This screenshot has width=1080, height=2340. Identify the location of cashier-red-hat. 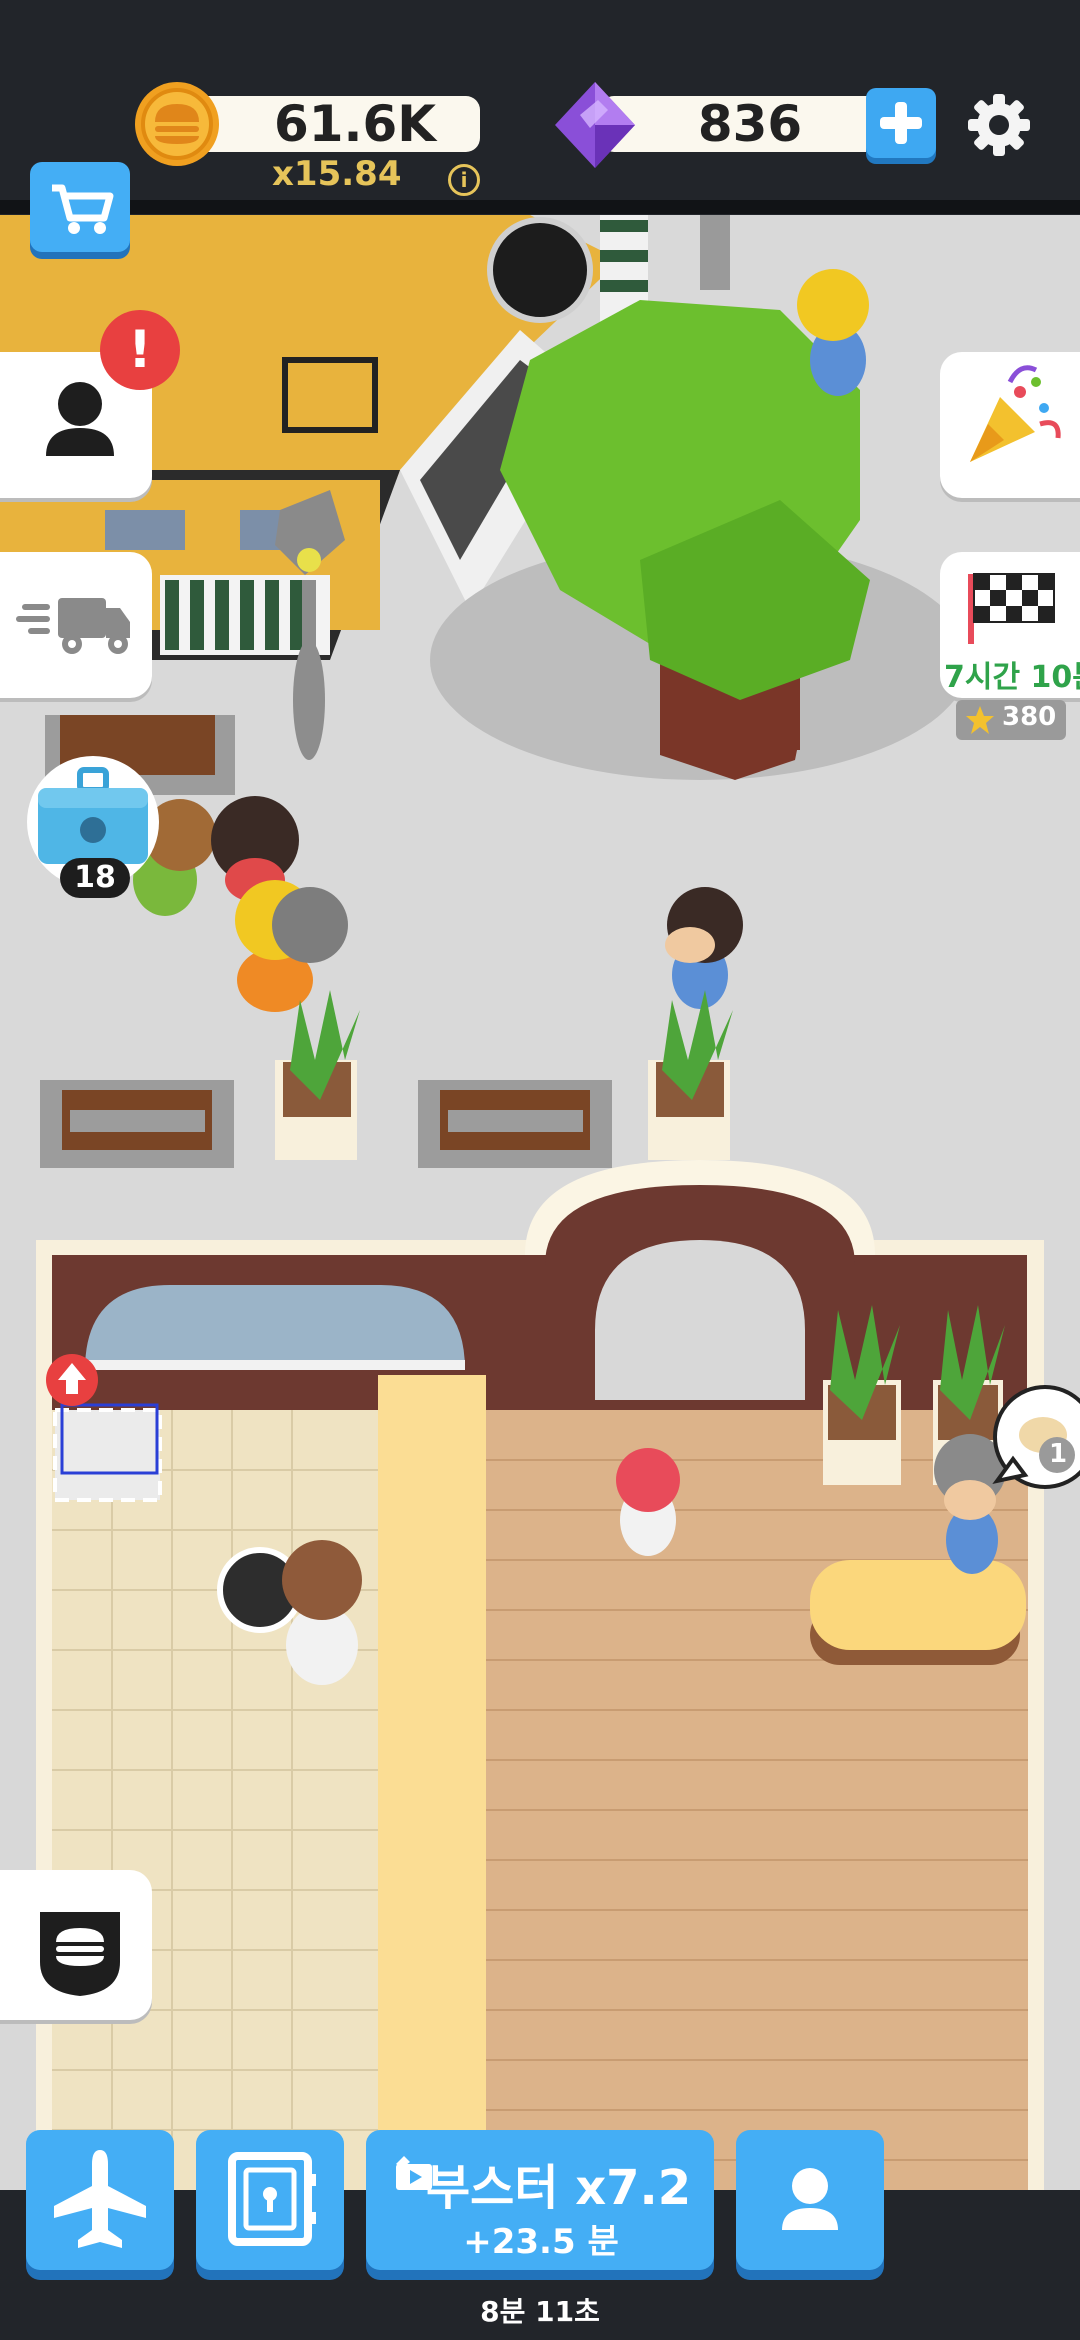
(648, 1502).